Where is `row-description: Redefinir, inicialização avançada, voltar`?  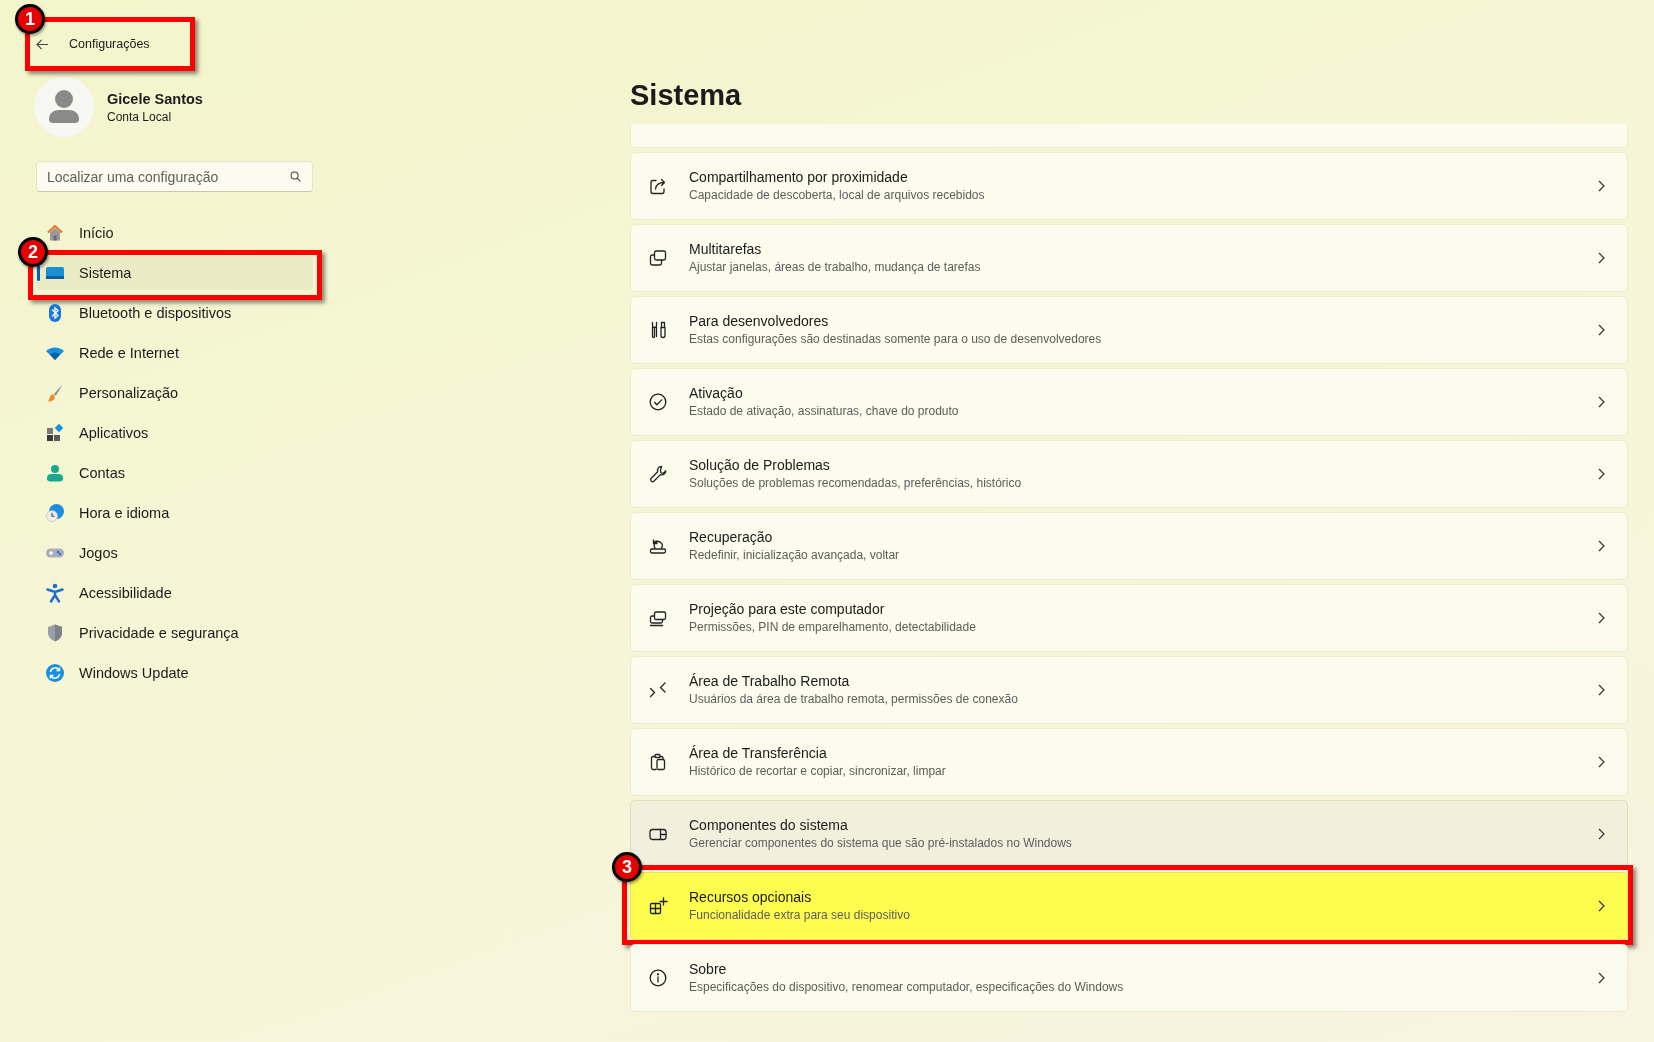
row-description: Redefinir, inicialização avançada, voltar is located at coordinates (795, 555).